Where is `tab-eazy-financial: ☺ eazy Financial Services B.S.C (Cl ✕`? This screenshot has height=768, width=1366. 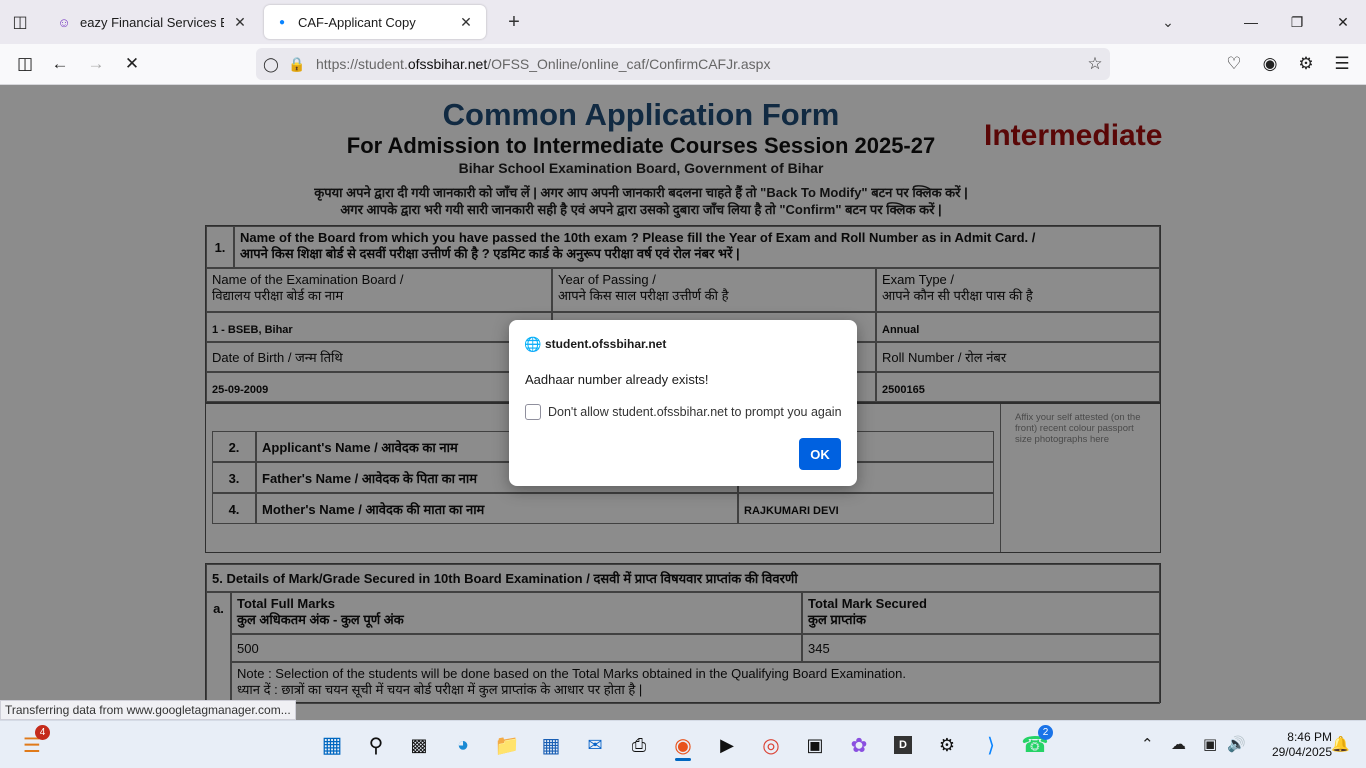
tab-eazy-financial: ☺ eazy Financial Services B.S.C (Cl ✕ is located at coordinates (153, 22).